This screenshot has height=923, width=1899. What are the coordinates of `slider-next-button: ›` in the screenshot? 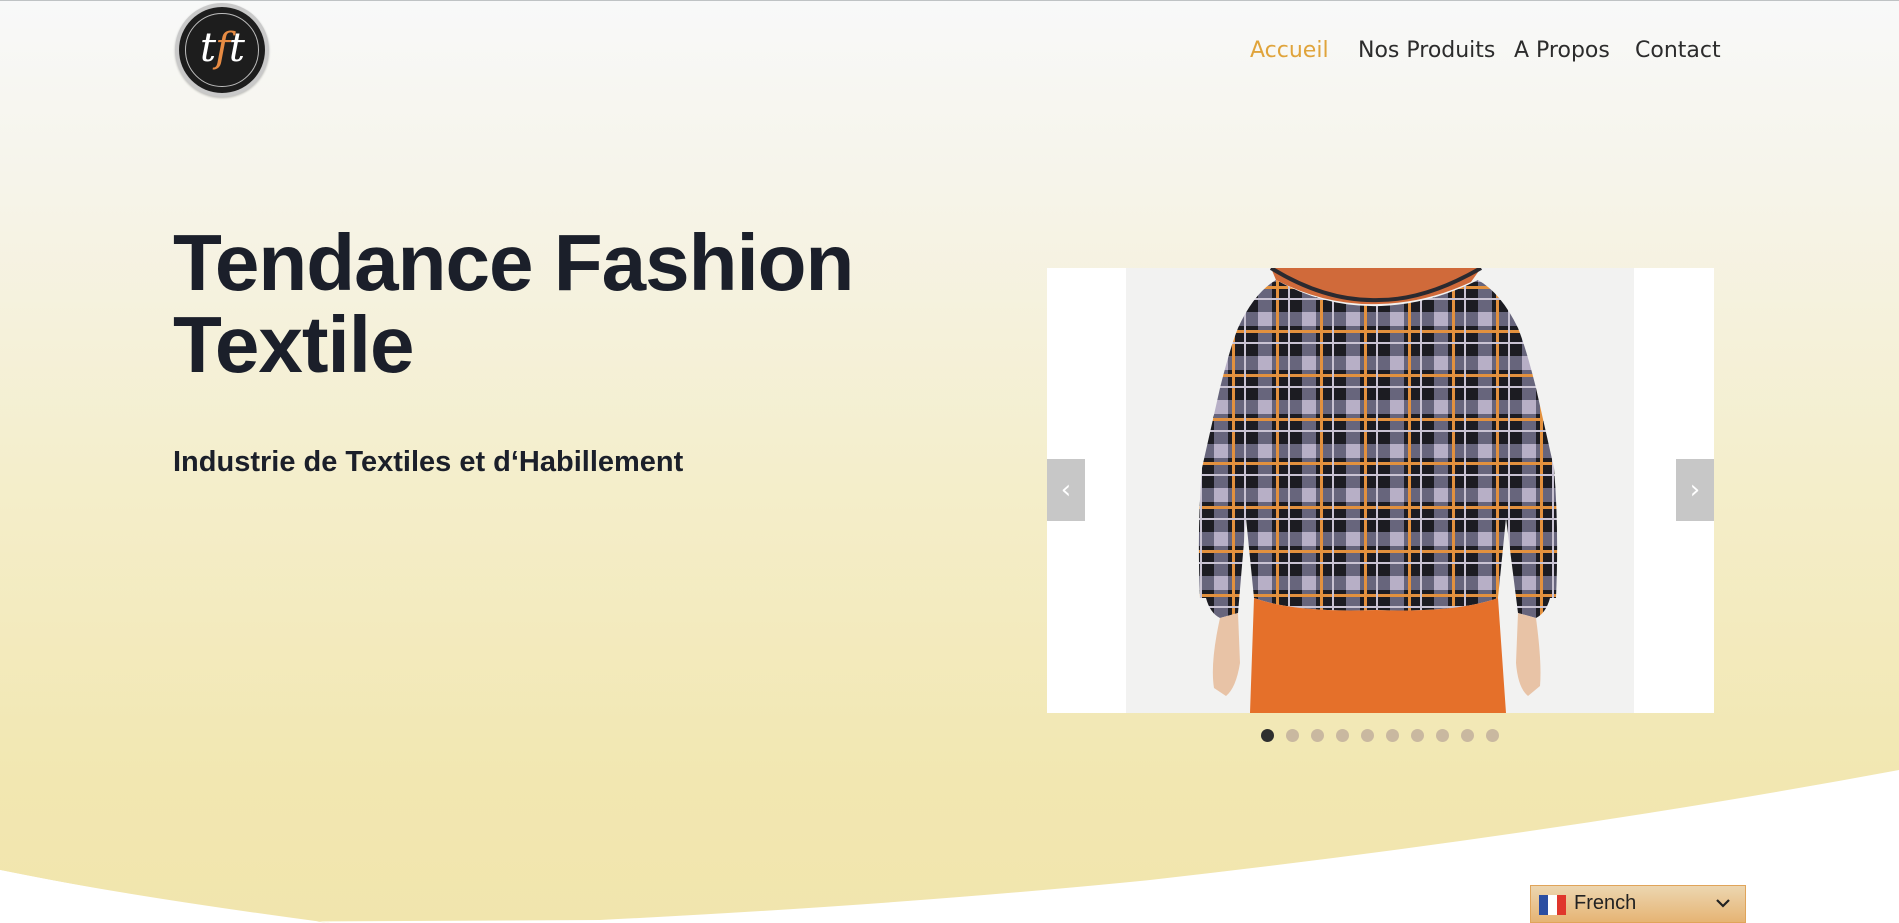 It's located at (1695, 490).